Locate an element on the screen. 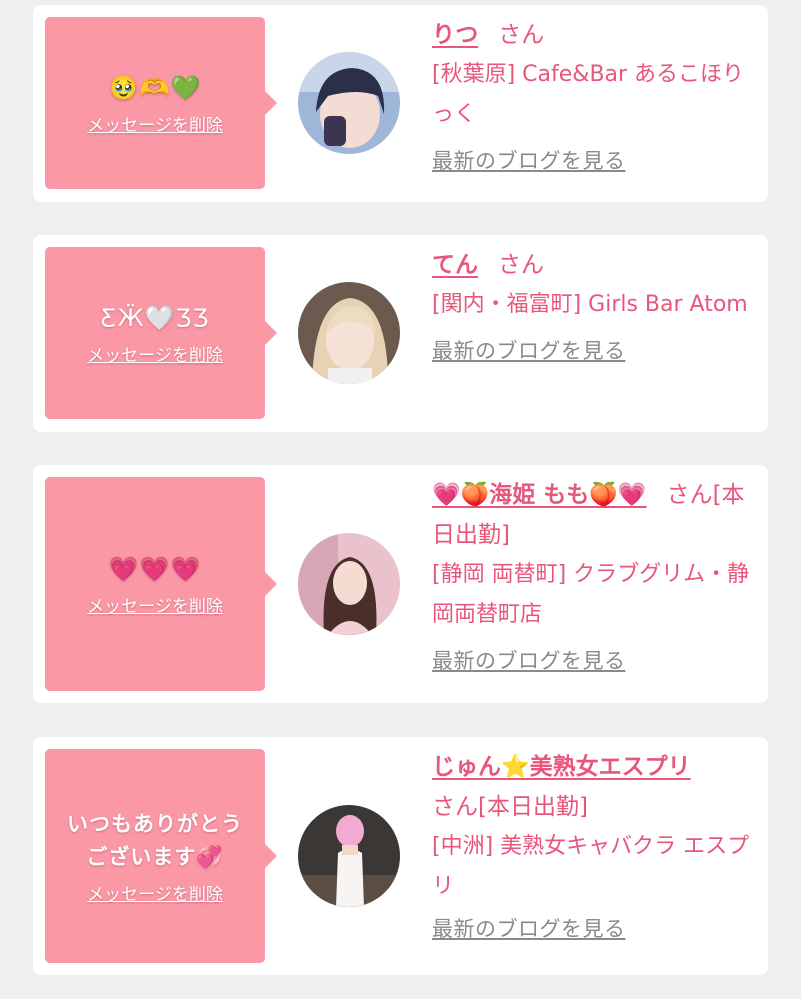 This screenshot has height=999, width=801. name-line: じゅん⭐美熟女エスプリ is located at coordinates (597, 767).